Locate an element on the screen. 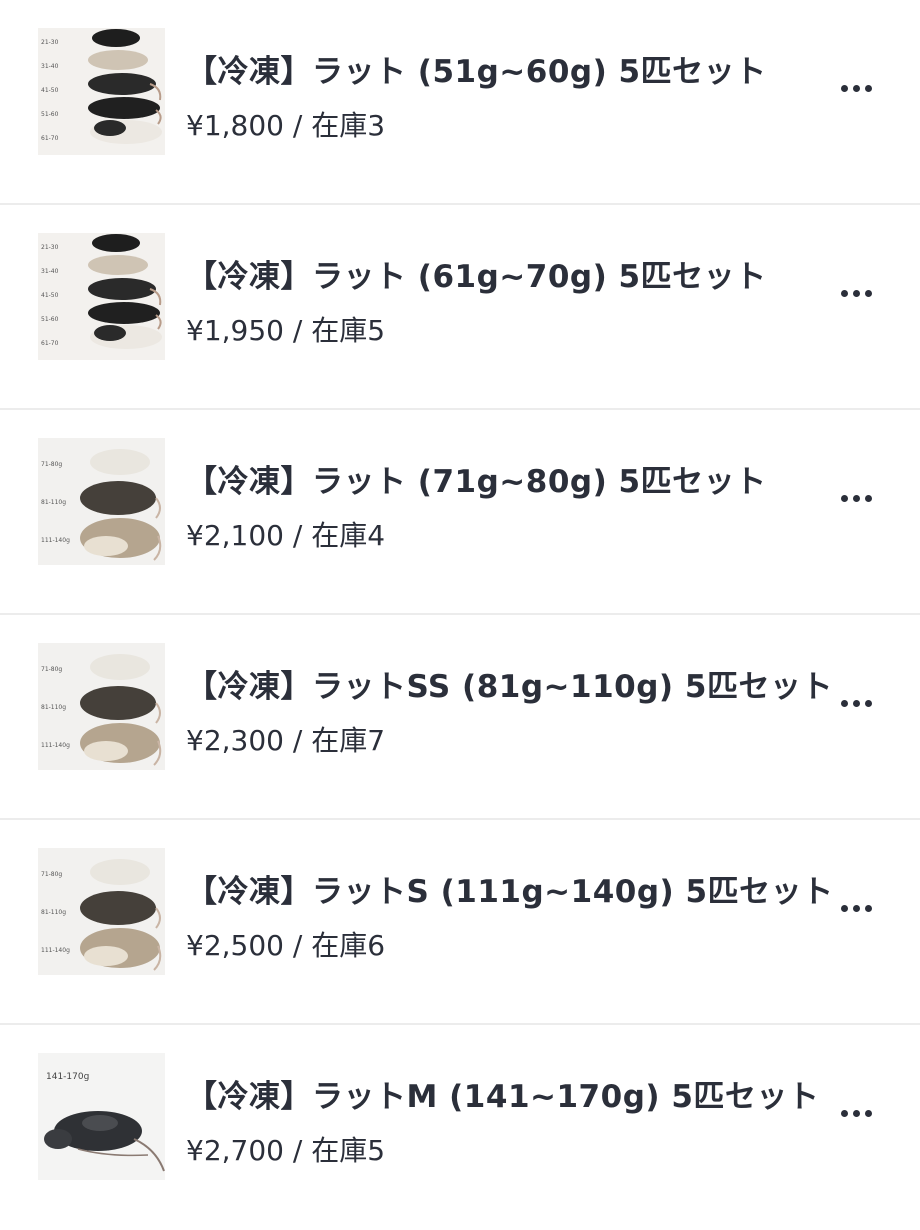 This screenshot has height=1230, width=920. product-meta: ¥2,700 / 在庫5 is located at coordinates (285, 1149).